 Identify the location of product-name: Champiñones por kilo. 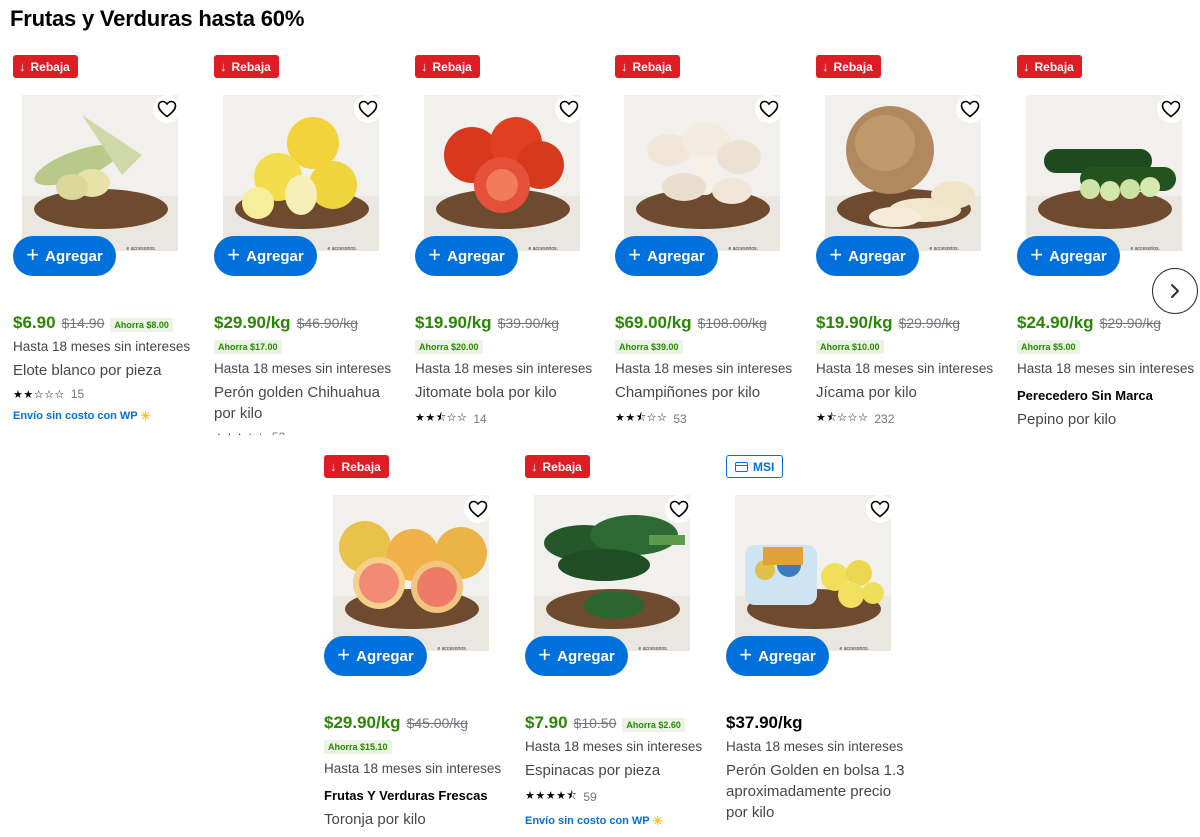
(710, 392).